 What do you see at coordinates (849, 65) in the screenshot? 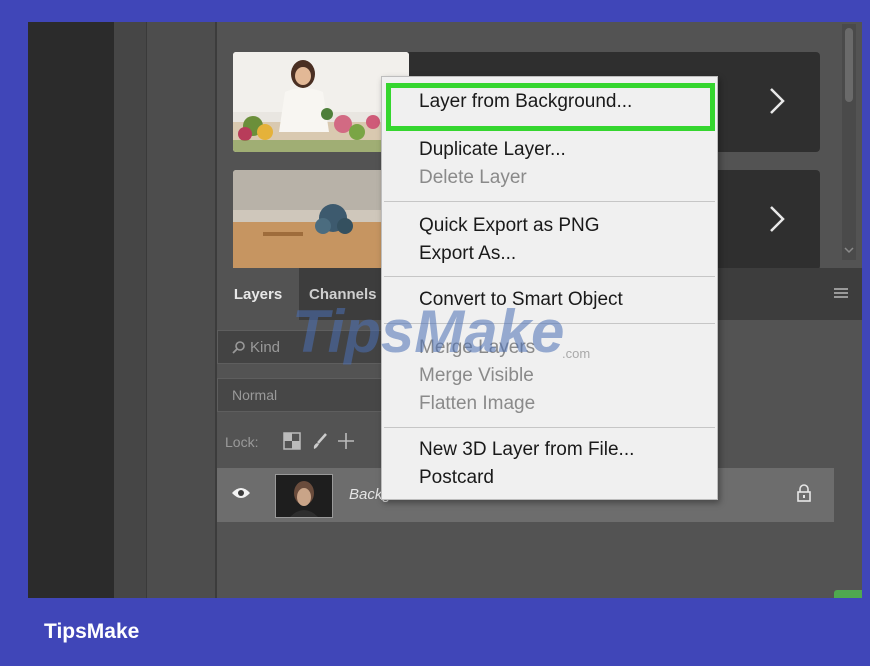
I see `scrollbar-thumb` at bounding box center [849, 65].